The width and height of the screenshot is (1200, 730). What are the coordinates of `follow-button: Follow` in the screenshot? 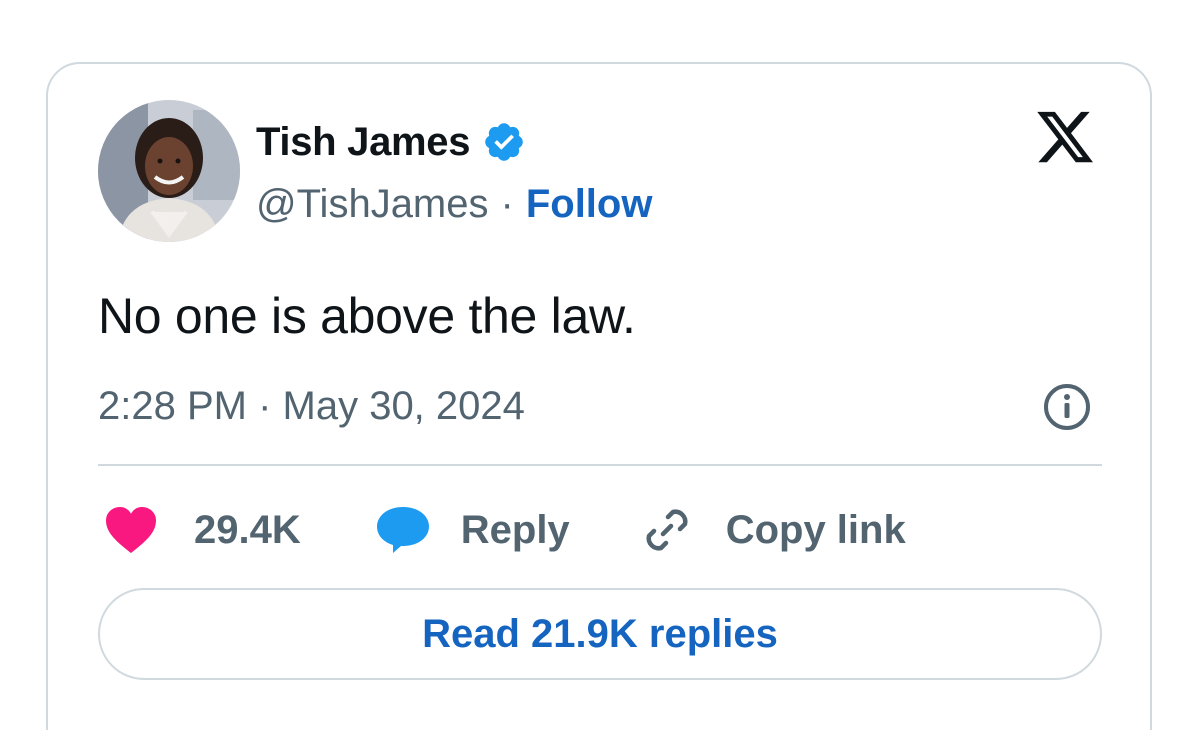 It's located at (589, 204).